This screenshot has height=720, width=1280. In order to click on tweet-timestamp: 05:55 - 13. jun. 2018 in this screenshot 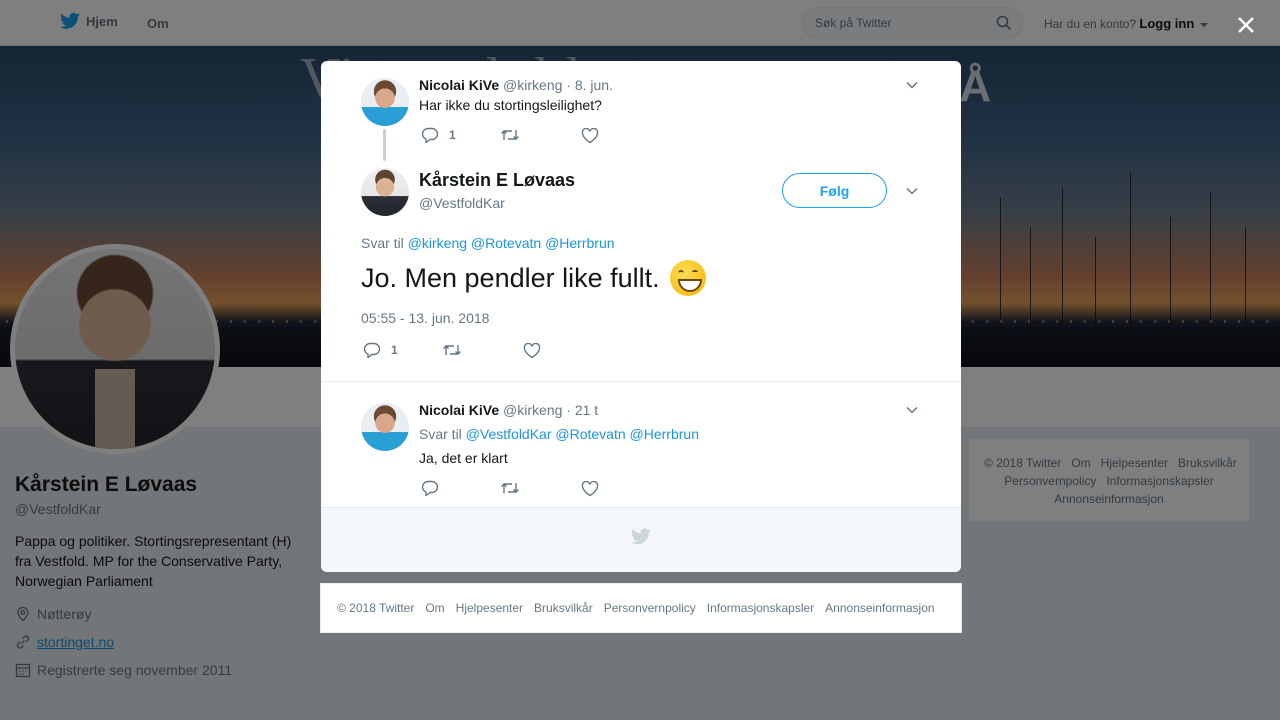, I will do `click(425, 318)`.